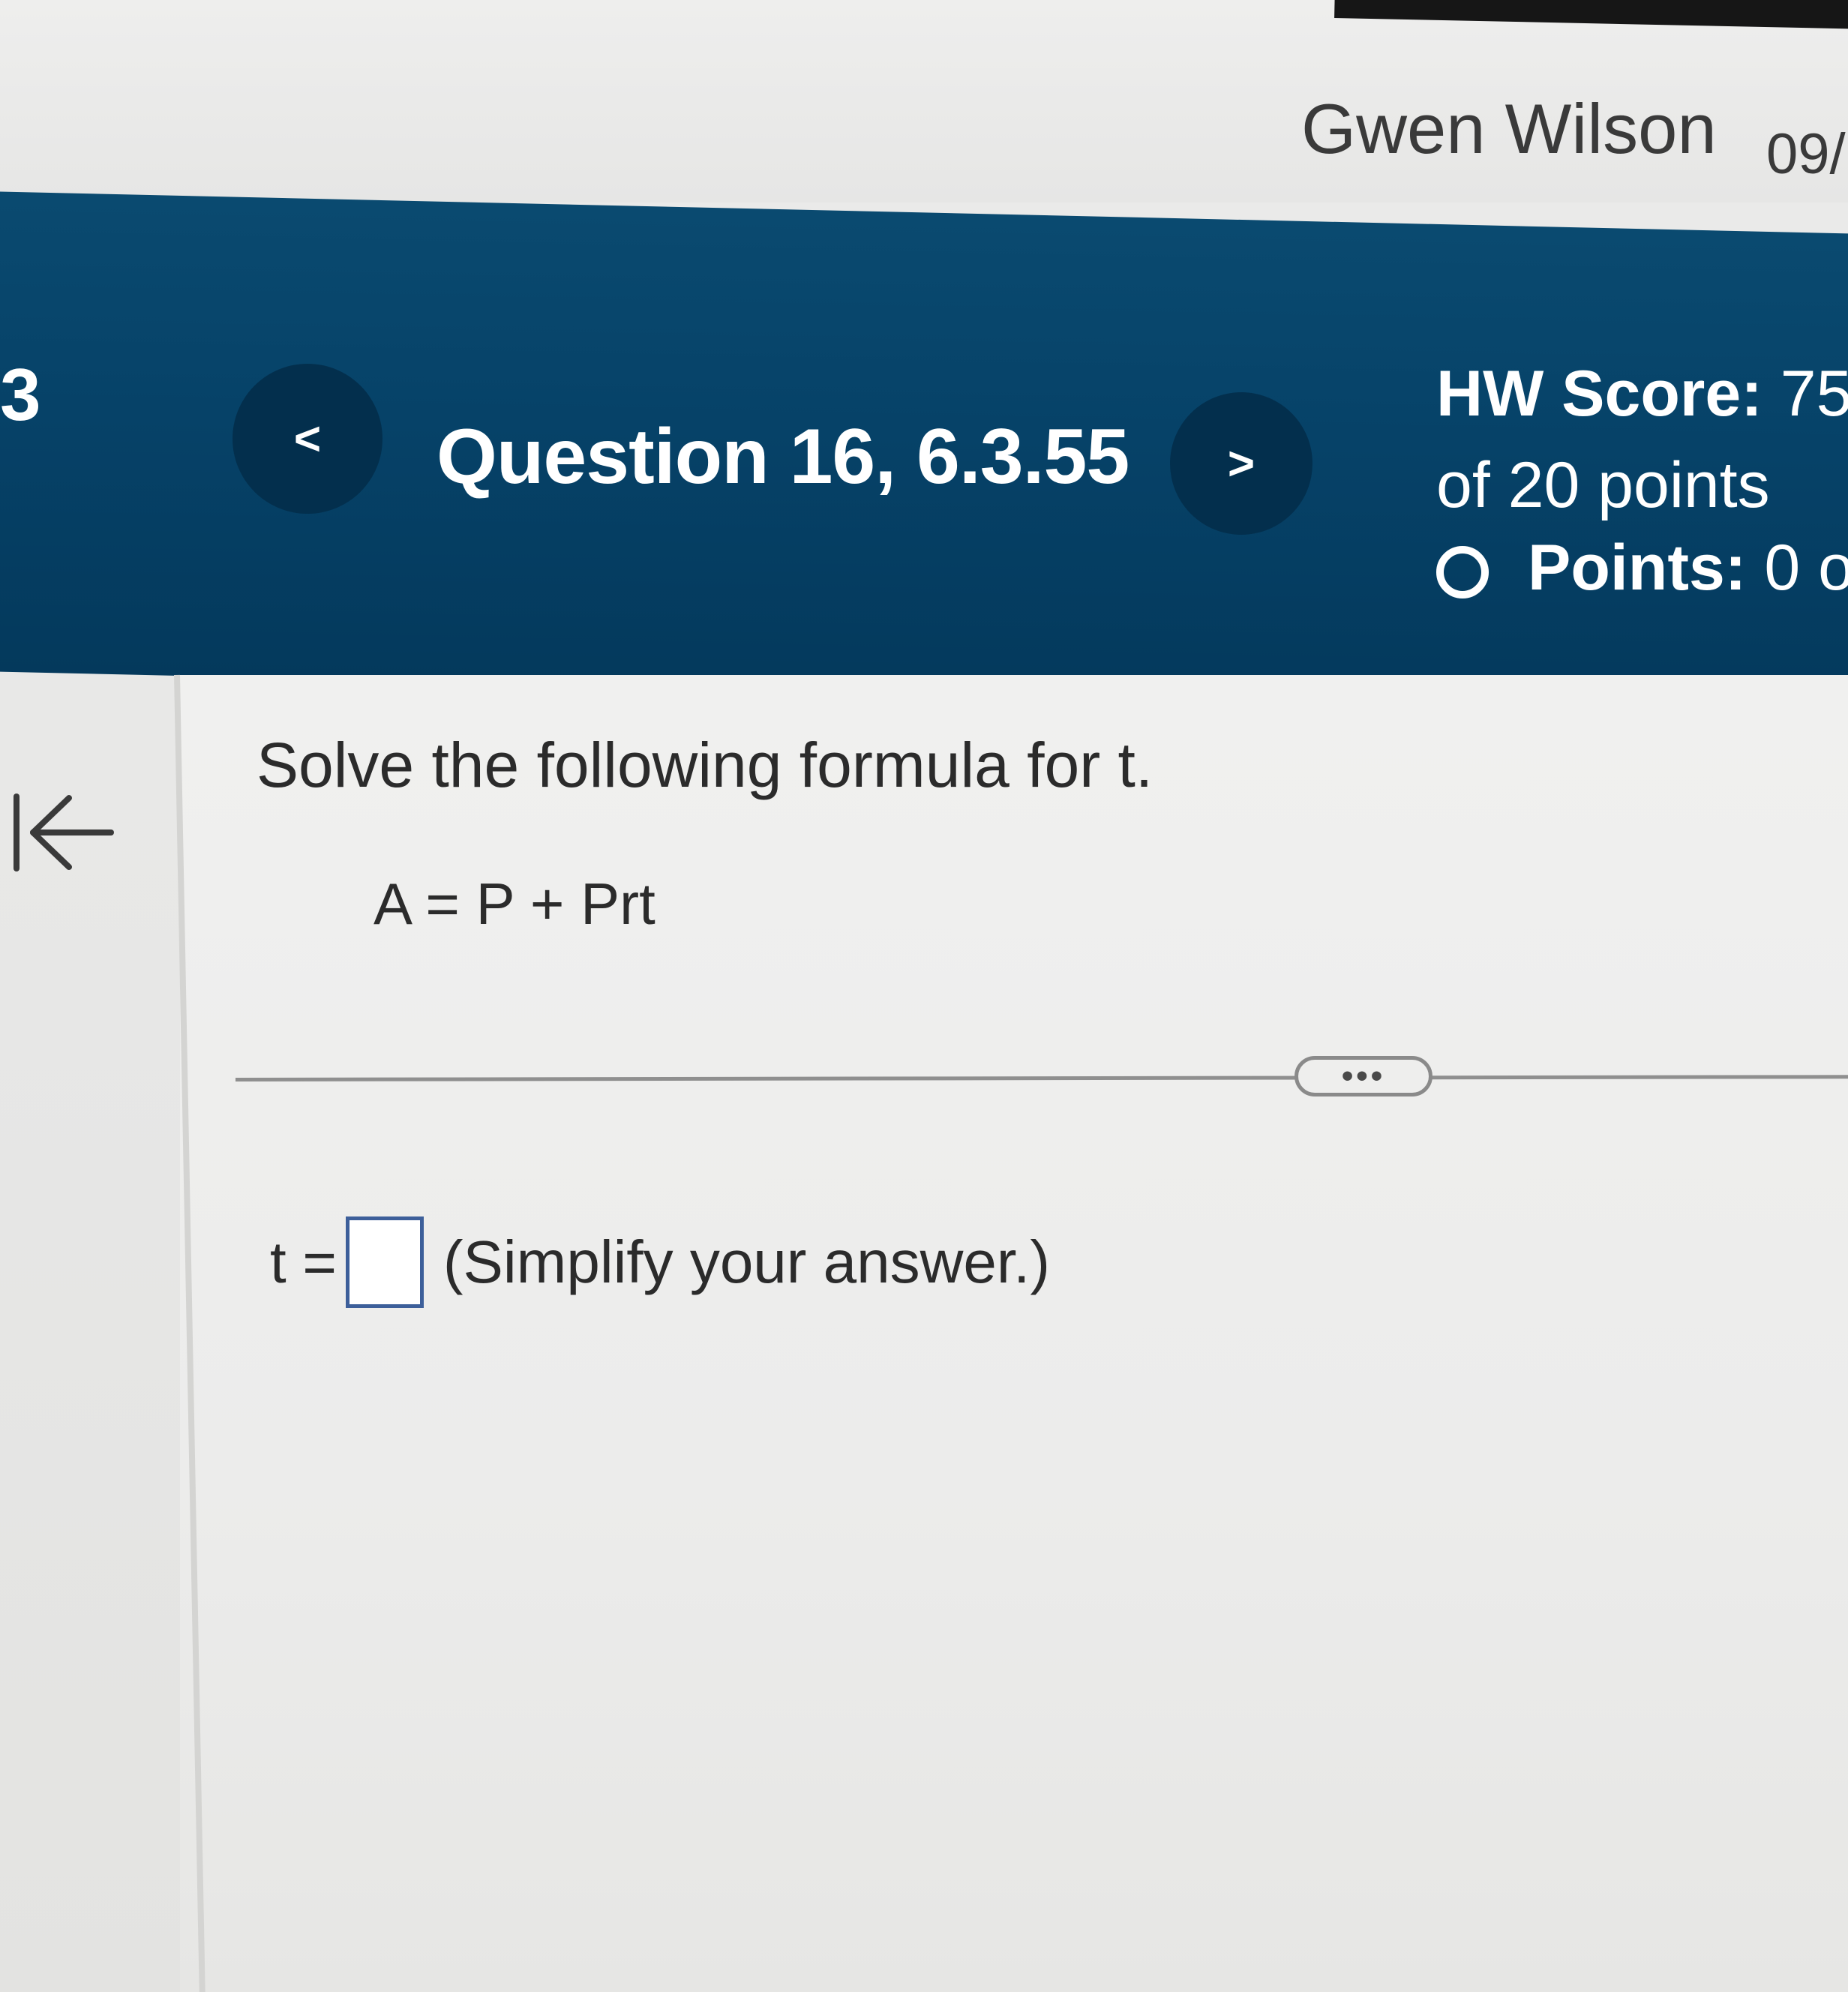 This screenshot has width=1848, height=1992. Describe the element at coordinates (1603, 485) in the screenshot. I see `hw-score-total: of 20 points` at that location.